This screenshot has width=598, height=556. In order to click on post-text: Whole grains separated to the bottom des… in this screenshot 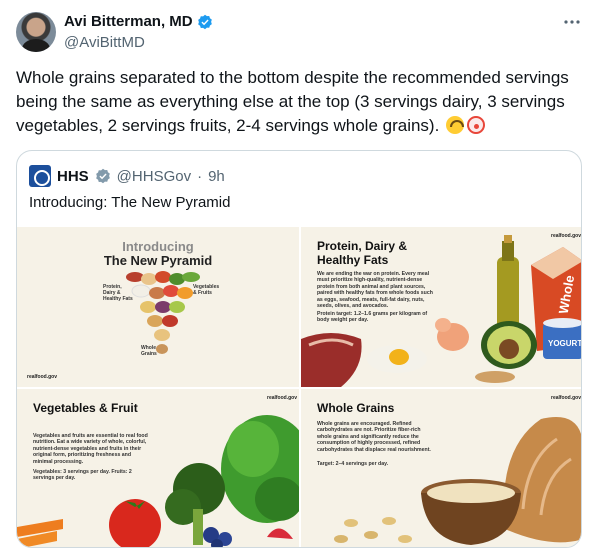, I will do `click(301, 102)`.